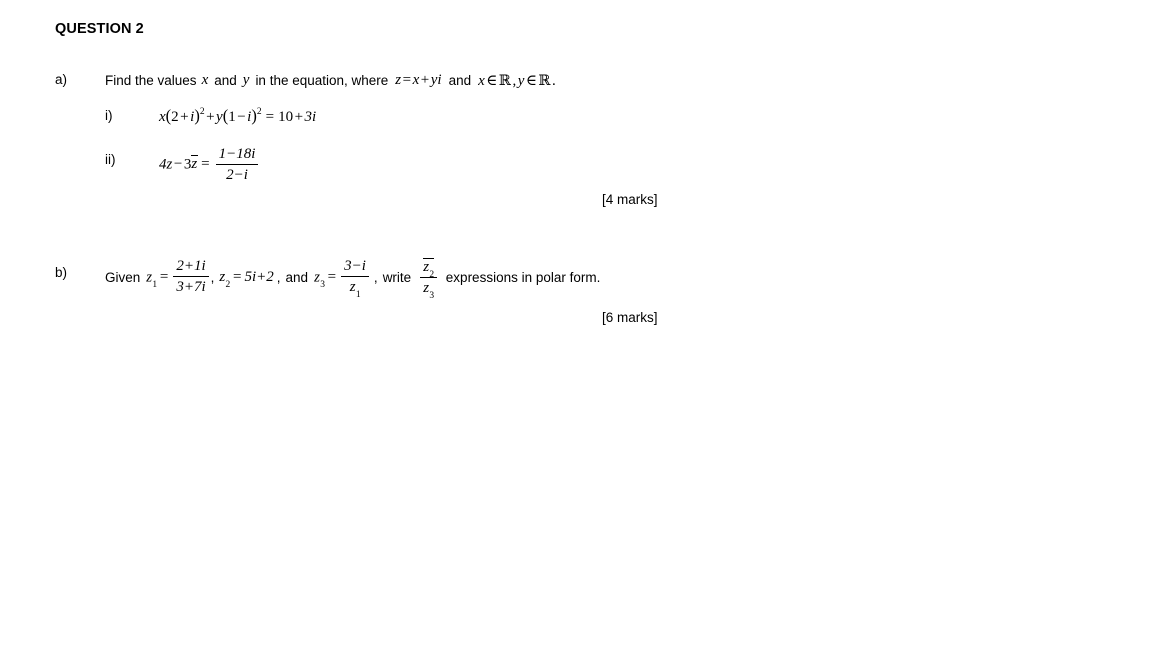 Image resolution: width=1152 pixels, height=648 pixels. I want to click on part-a-item-ii-label: ii), so click(110, 159).